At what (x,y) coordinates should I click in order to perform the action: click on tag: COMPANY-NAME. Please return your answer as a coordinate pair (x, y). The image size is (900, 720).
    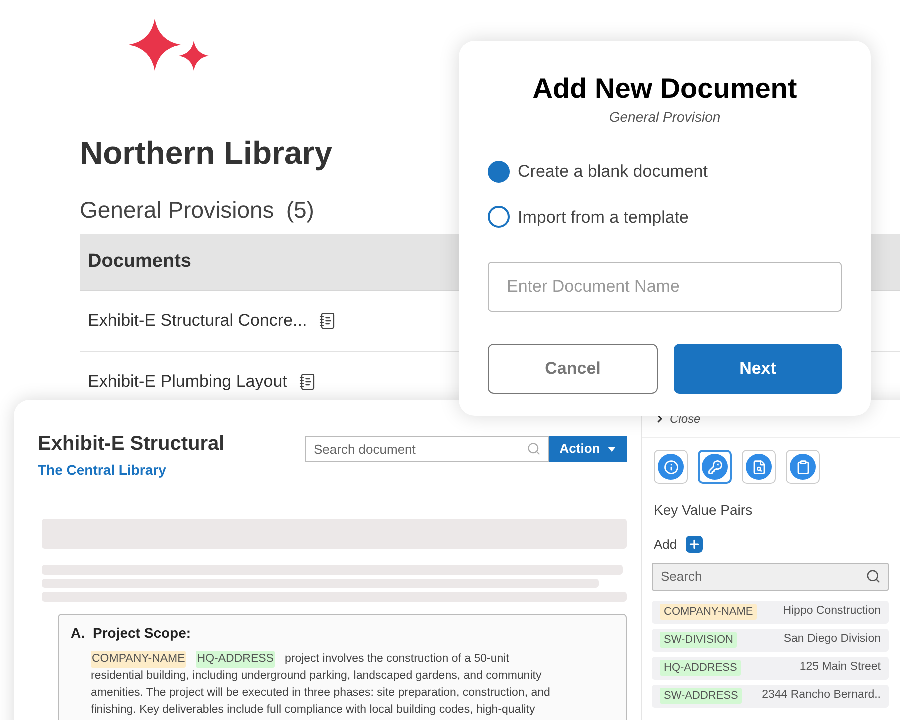
    Looking at the image, I should click on (138, 659).